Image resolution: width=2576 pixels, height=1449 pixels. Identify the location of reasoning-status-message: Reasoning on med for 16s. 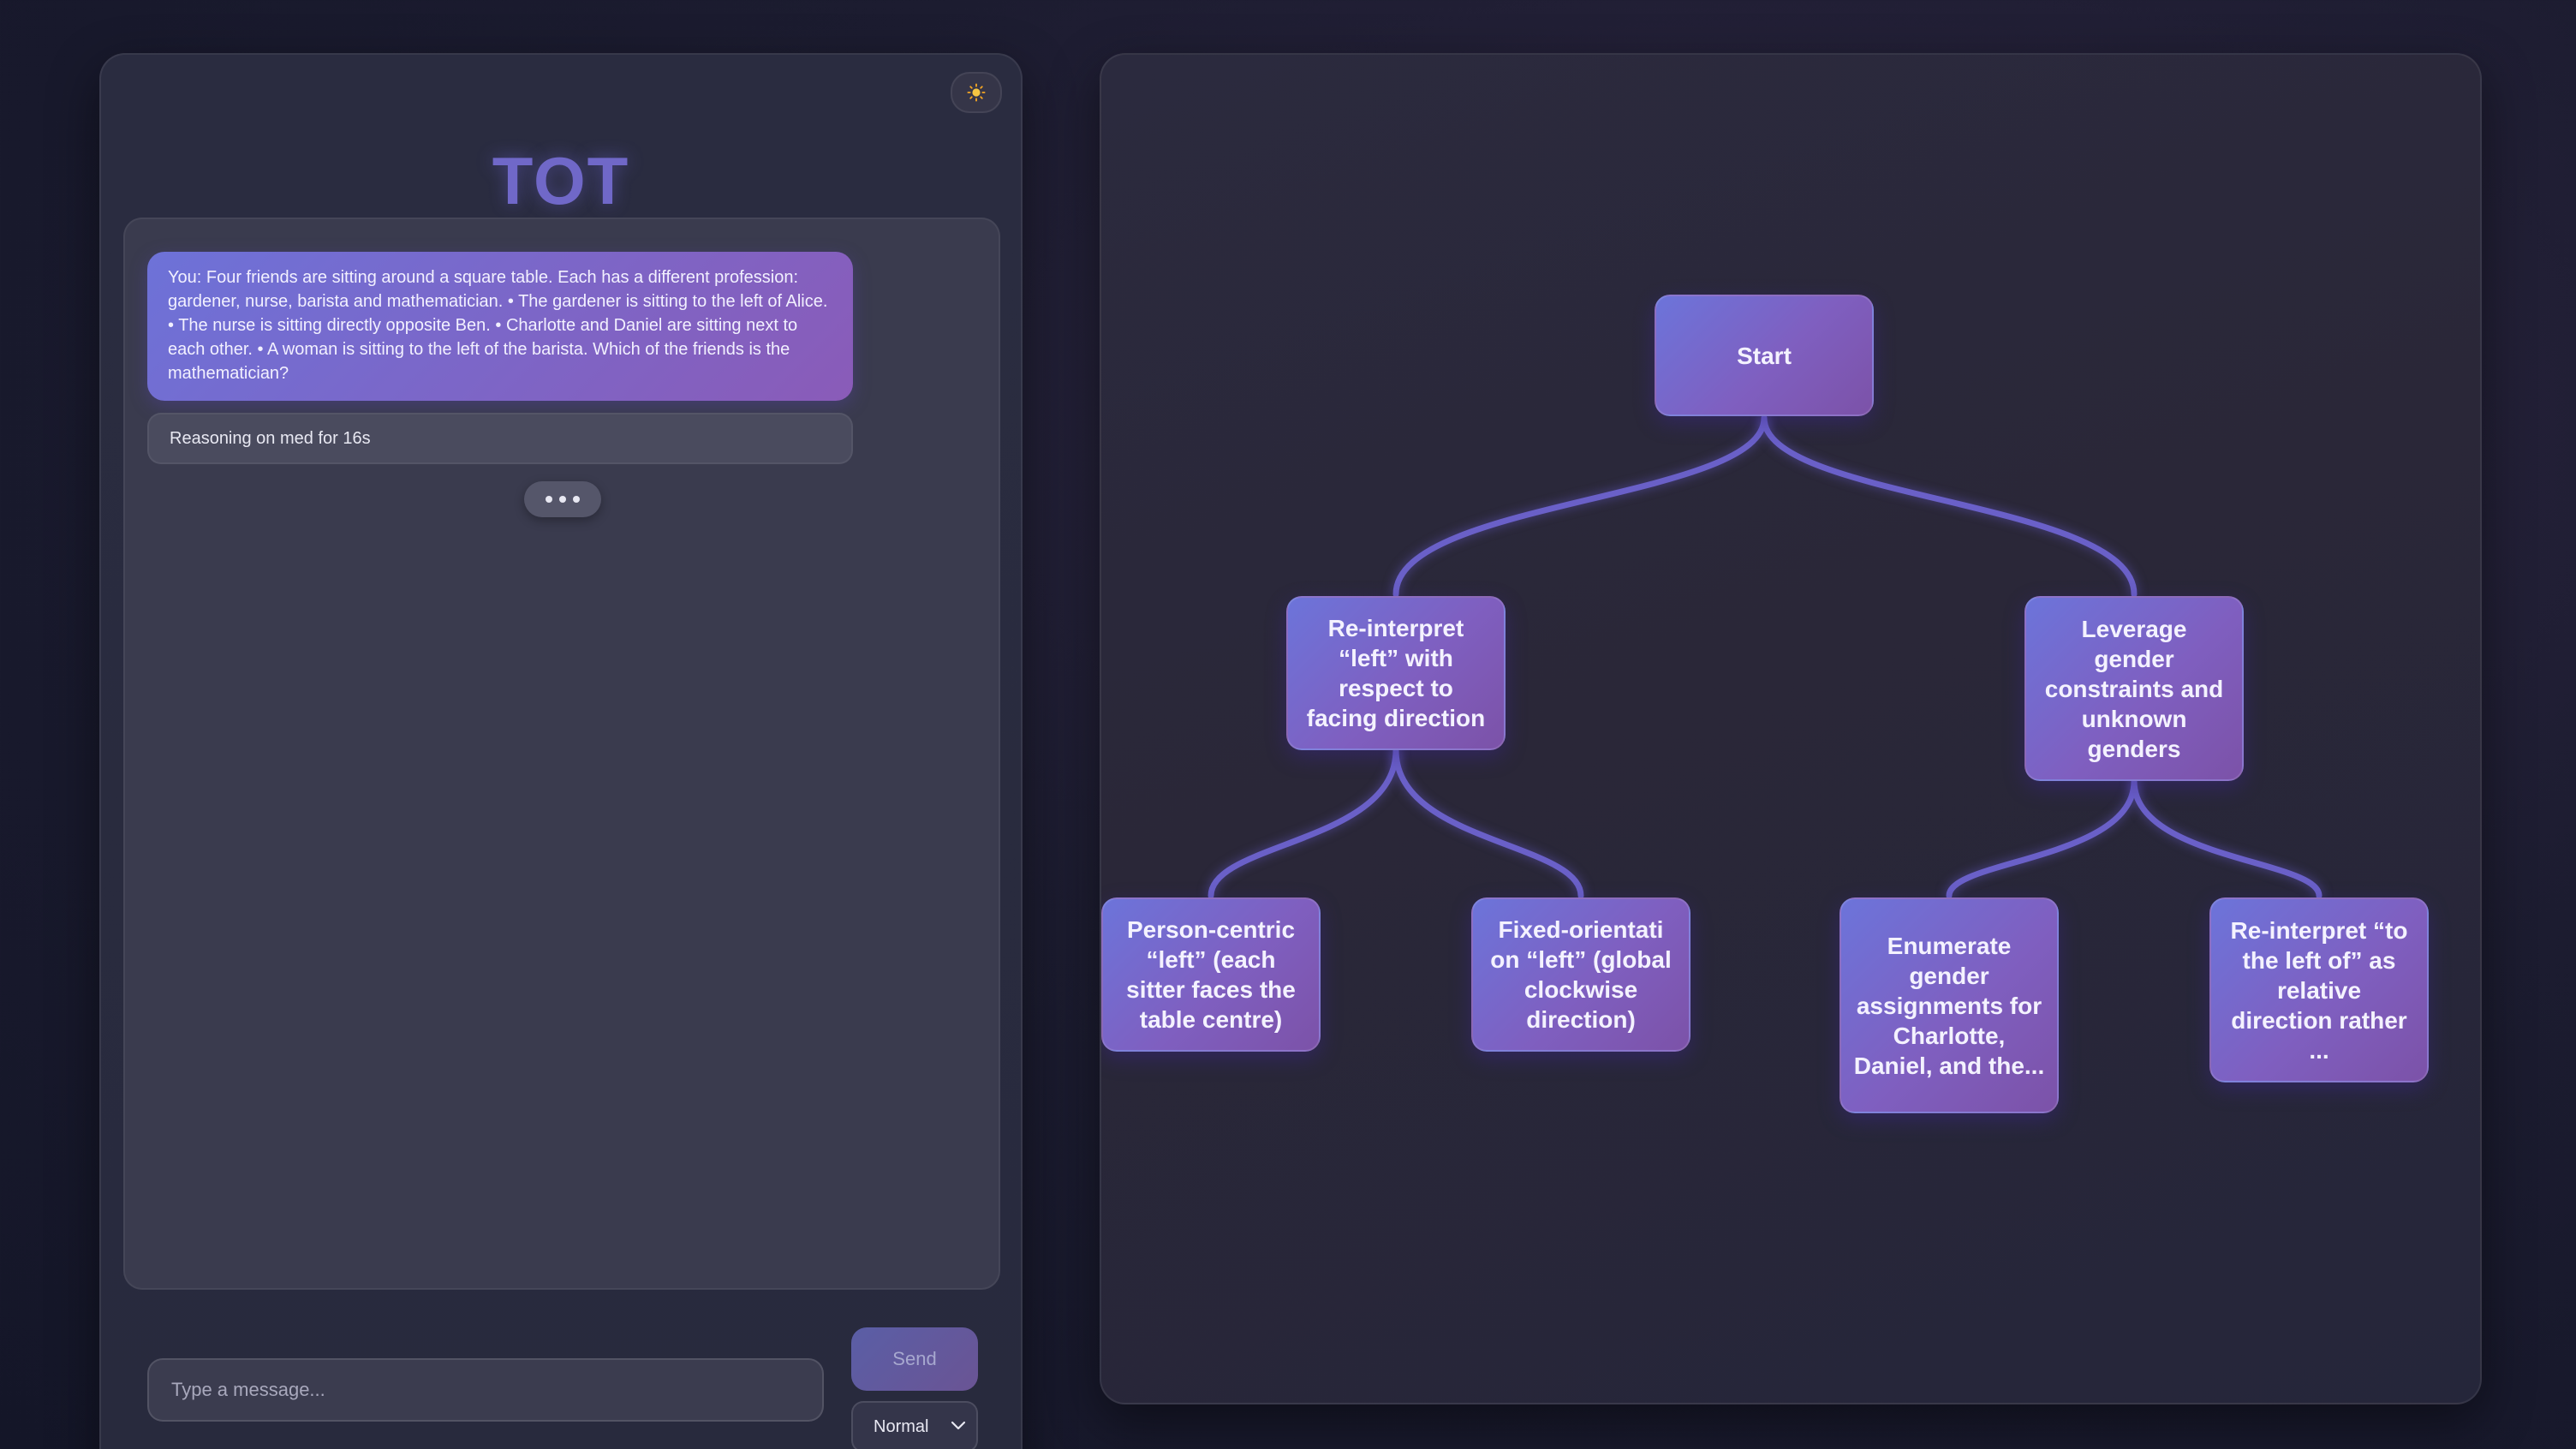
(500, 438).